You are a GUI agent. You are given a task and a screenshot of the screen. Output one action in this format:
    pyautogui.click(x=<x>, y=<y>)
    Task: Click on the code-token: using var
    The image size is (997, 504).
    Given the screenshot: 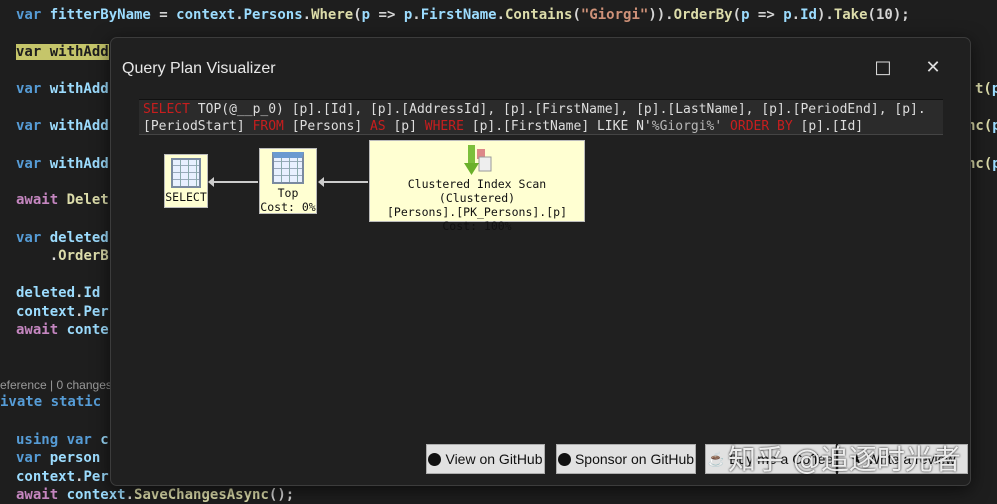 What is the action you would take?
    pyautogui.click(x=58, y=440)
    